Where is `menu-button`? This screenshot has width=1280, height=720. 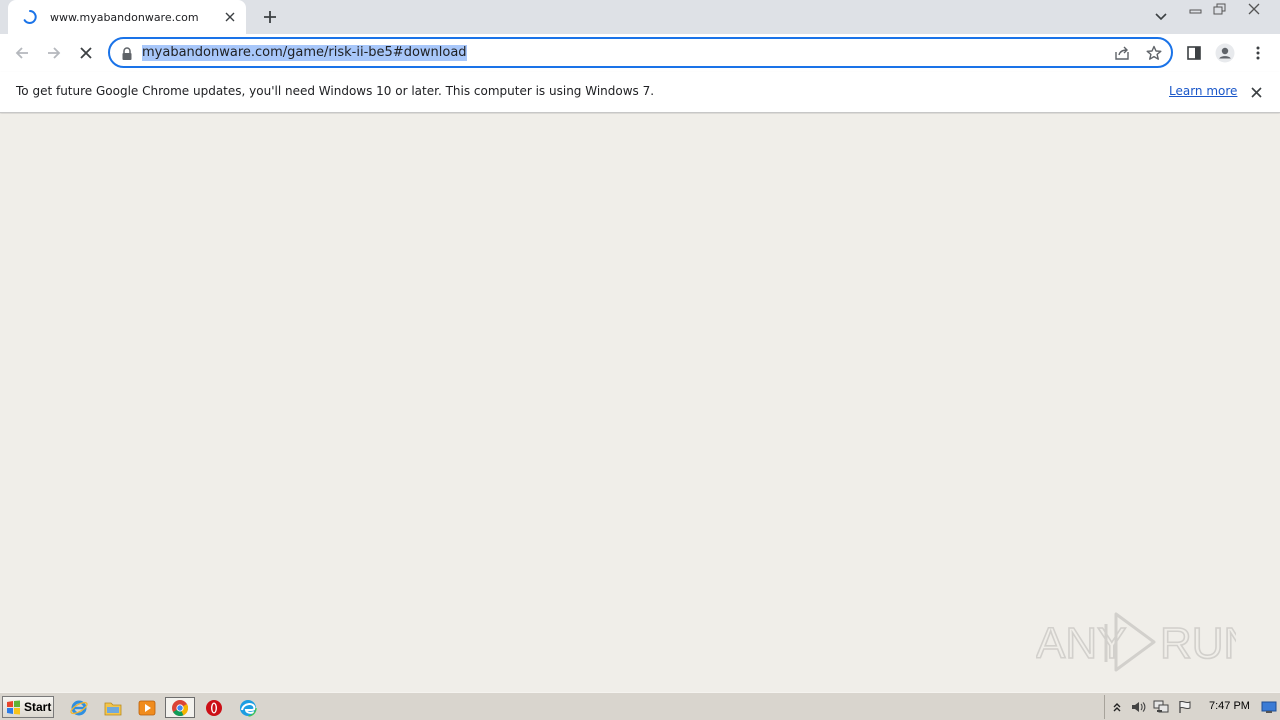
menu-button is located at coordinates (1258, 53).